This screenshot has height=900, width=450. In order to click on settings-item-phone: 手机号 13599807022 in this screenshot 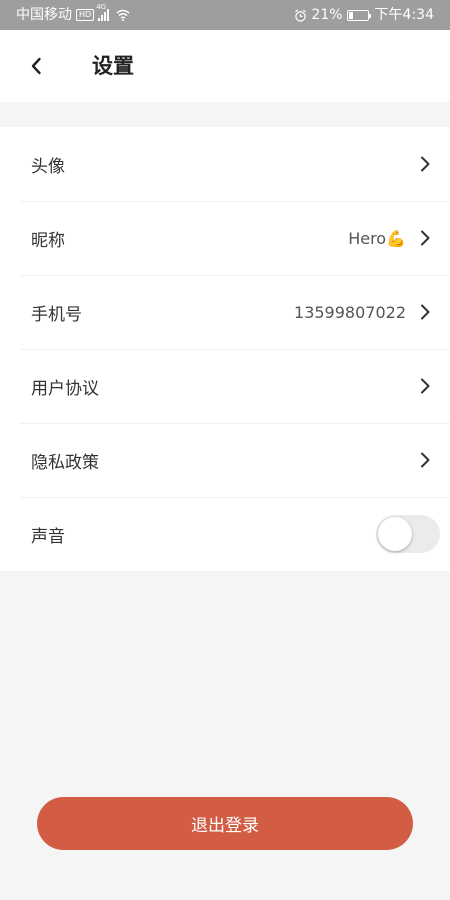, I will do `click(225, 312)`.